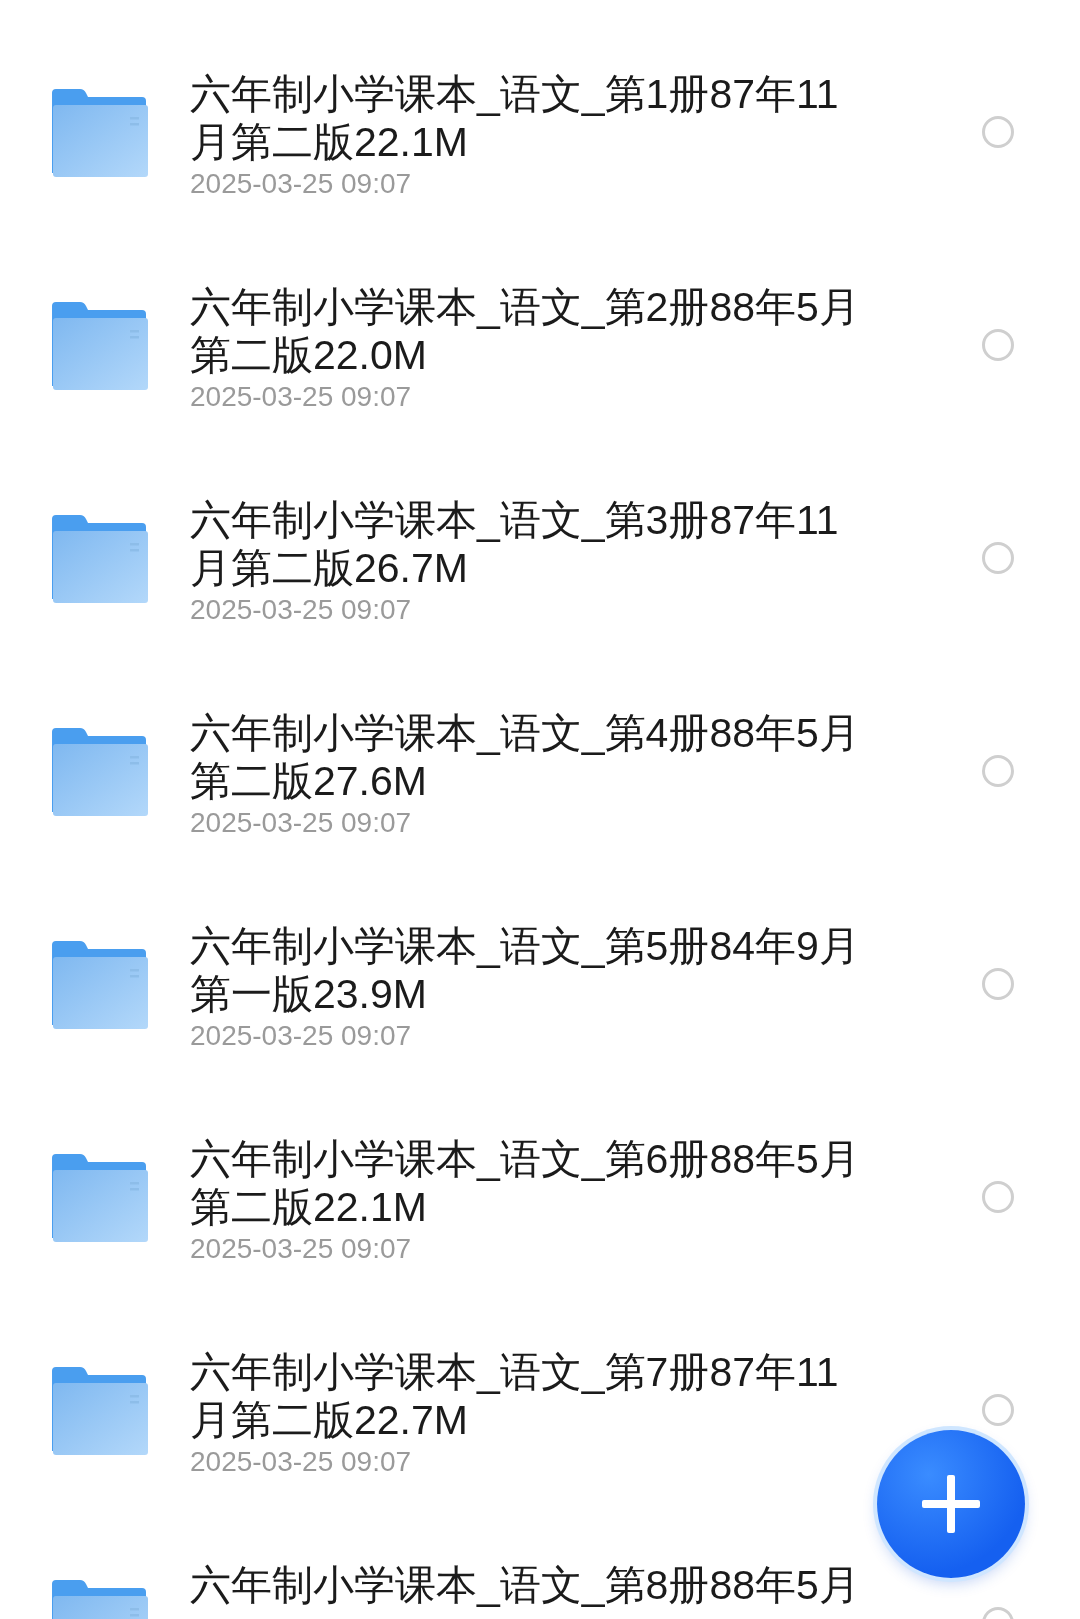  What do you see at coordinates (525, 1585) in the screenshot?
I see `file-name: 六年制小学课本_语文_第8册88年5月` at bounding box center [525, 1585].